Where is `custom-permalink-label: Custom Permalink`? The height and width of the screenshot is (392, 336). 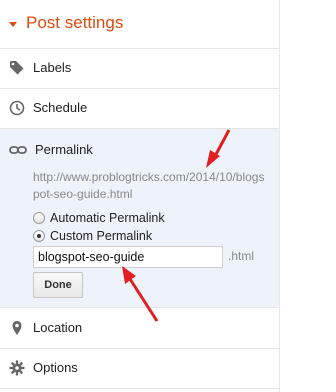 custom-permalink-label: Custom Permalink is located at coordinates (101, 236).